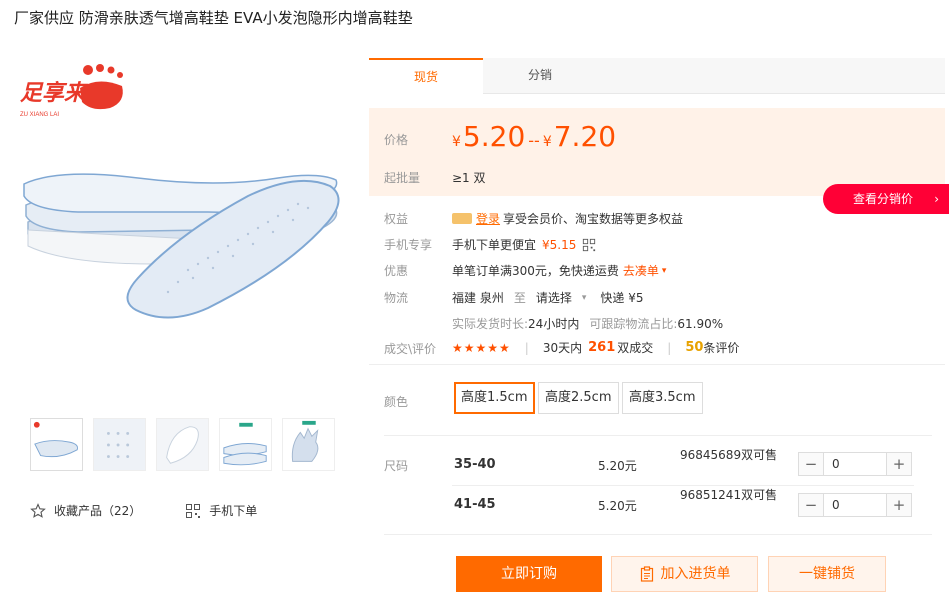 The image size is (952, 607). What do you see at coordinates (396, 402) in the screenshot?
I see `color-label: 颜色` at bounding box center [396, 402].